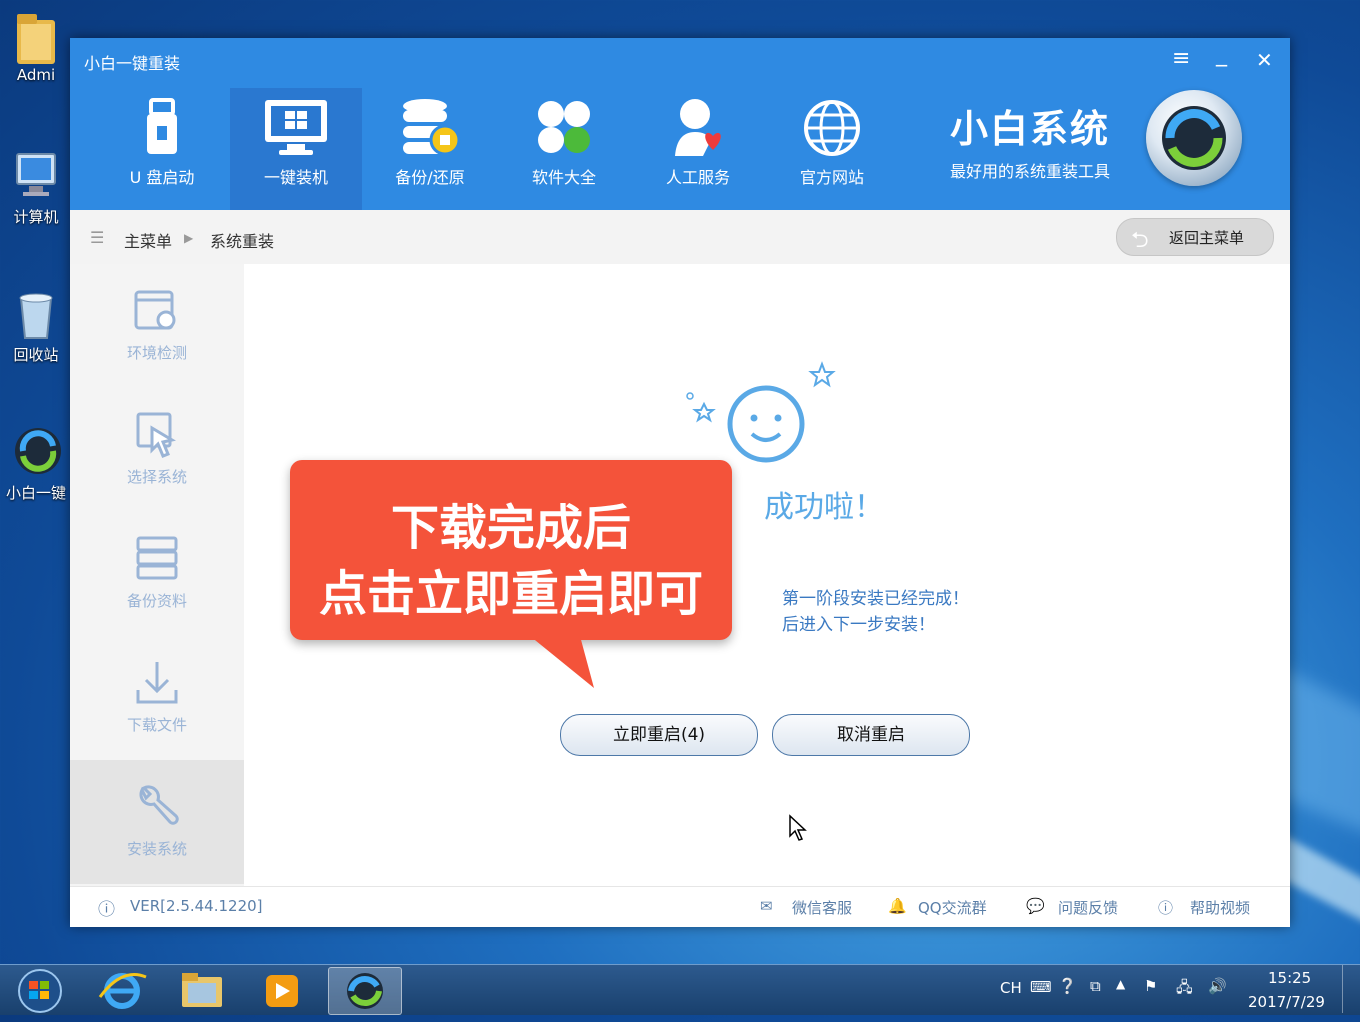 This screenshot has width=1360, height=1022. Describe the element at coordinates (156, 849) in the screenshot. I see `sidebar-label: 安装系统` at that location.